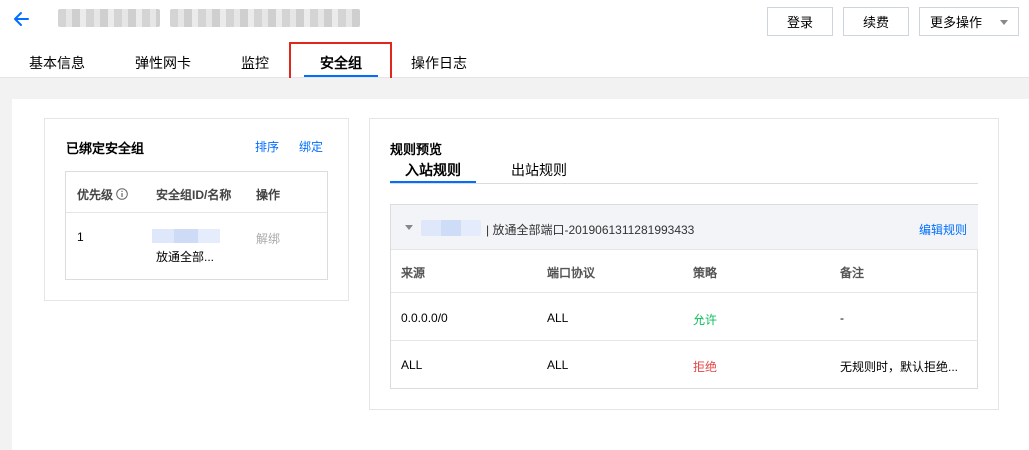  Describe the element at coordinates (311, 146) in the screenshot. I see `bind-link: 绑定` at that location.